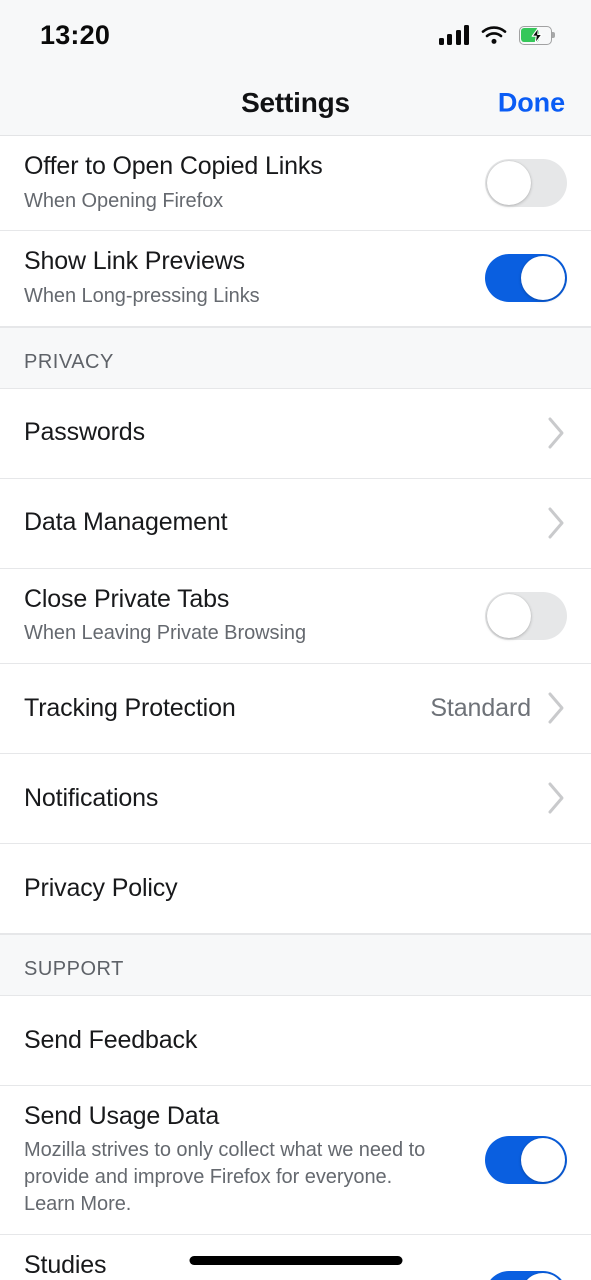 This screenshot has width=591, height=1280. I want to click on status-bar-time: 13:20, so click(75, 34).